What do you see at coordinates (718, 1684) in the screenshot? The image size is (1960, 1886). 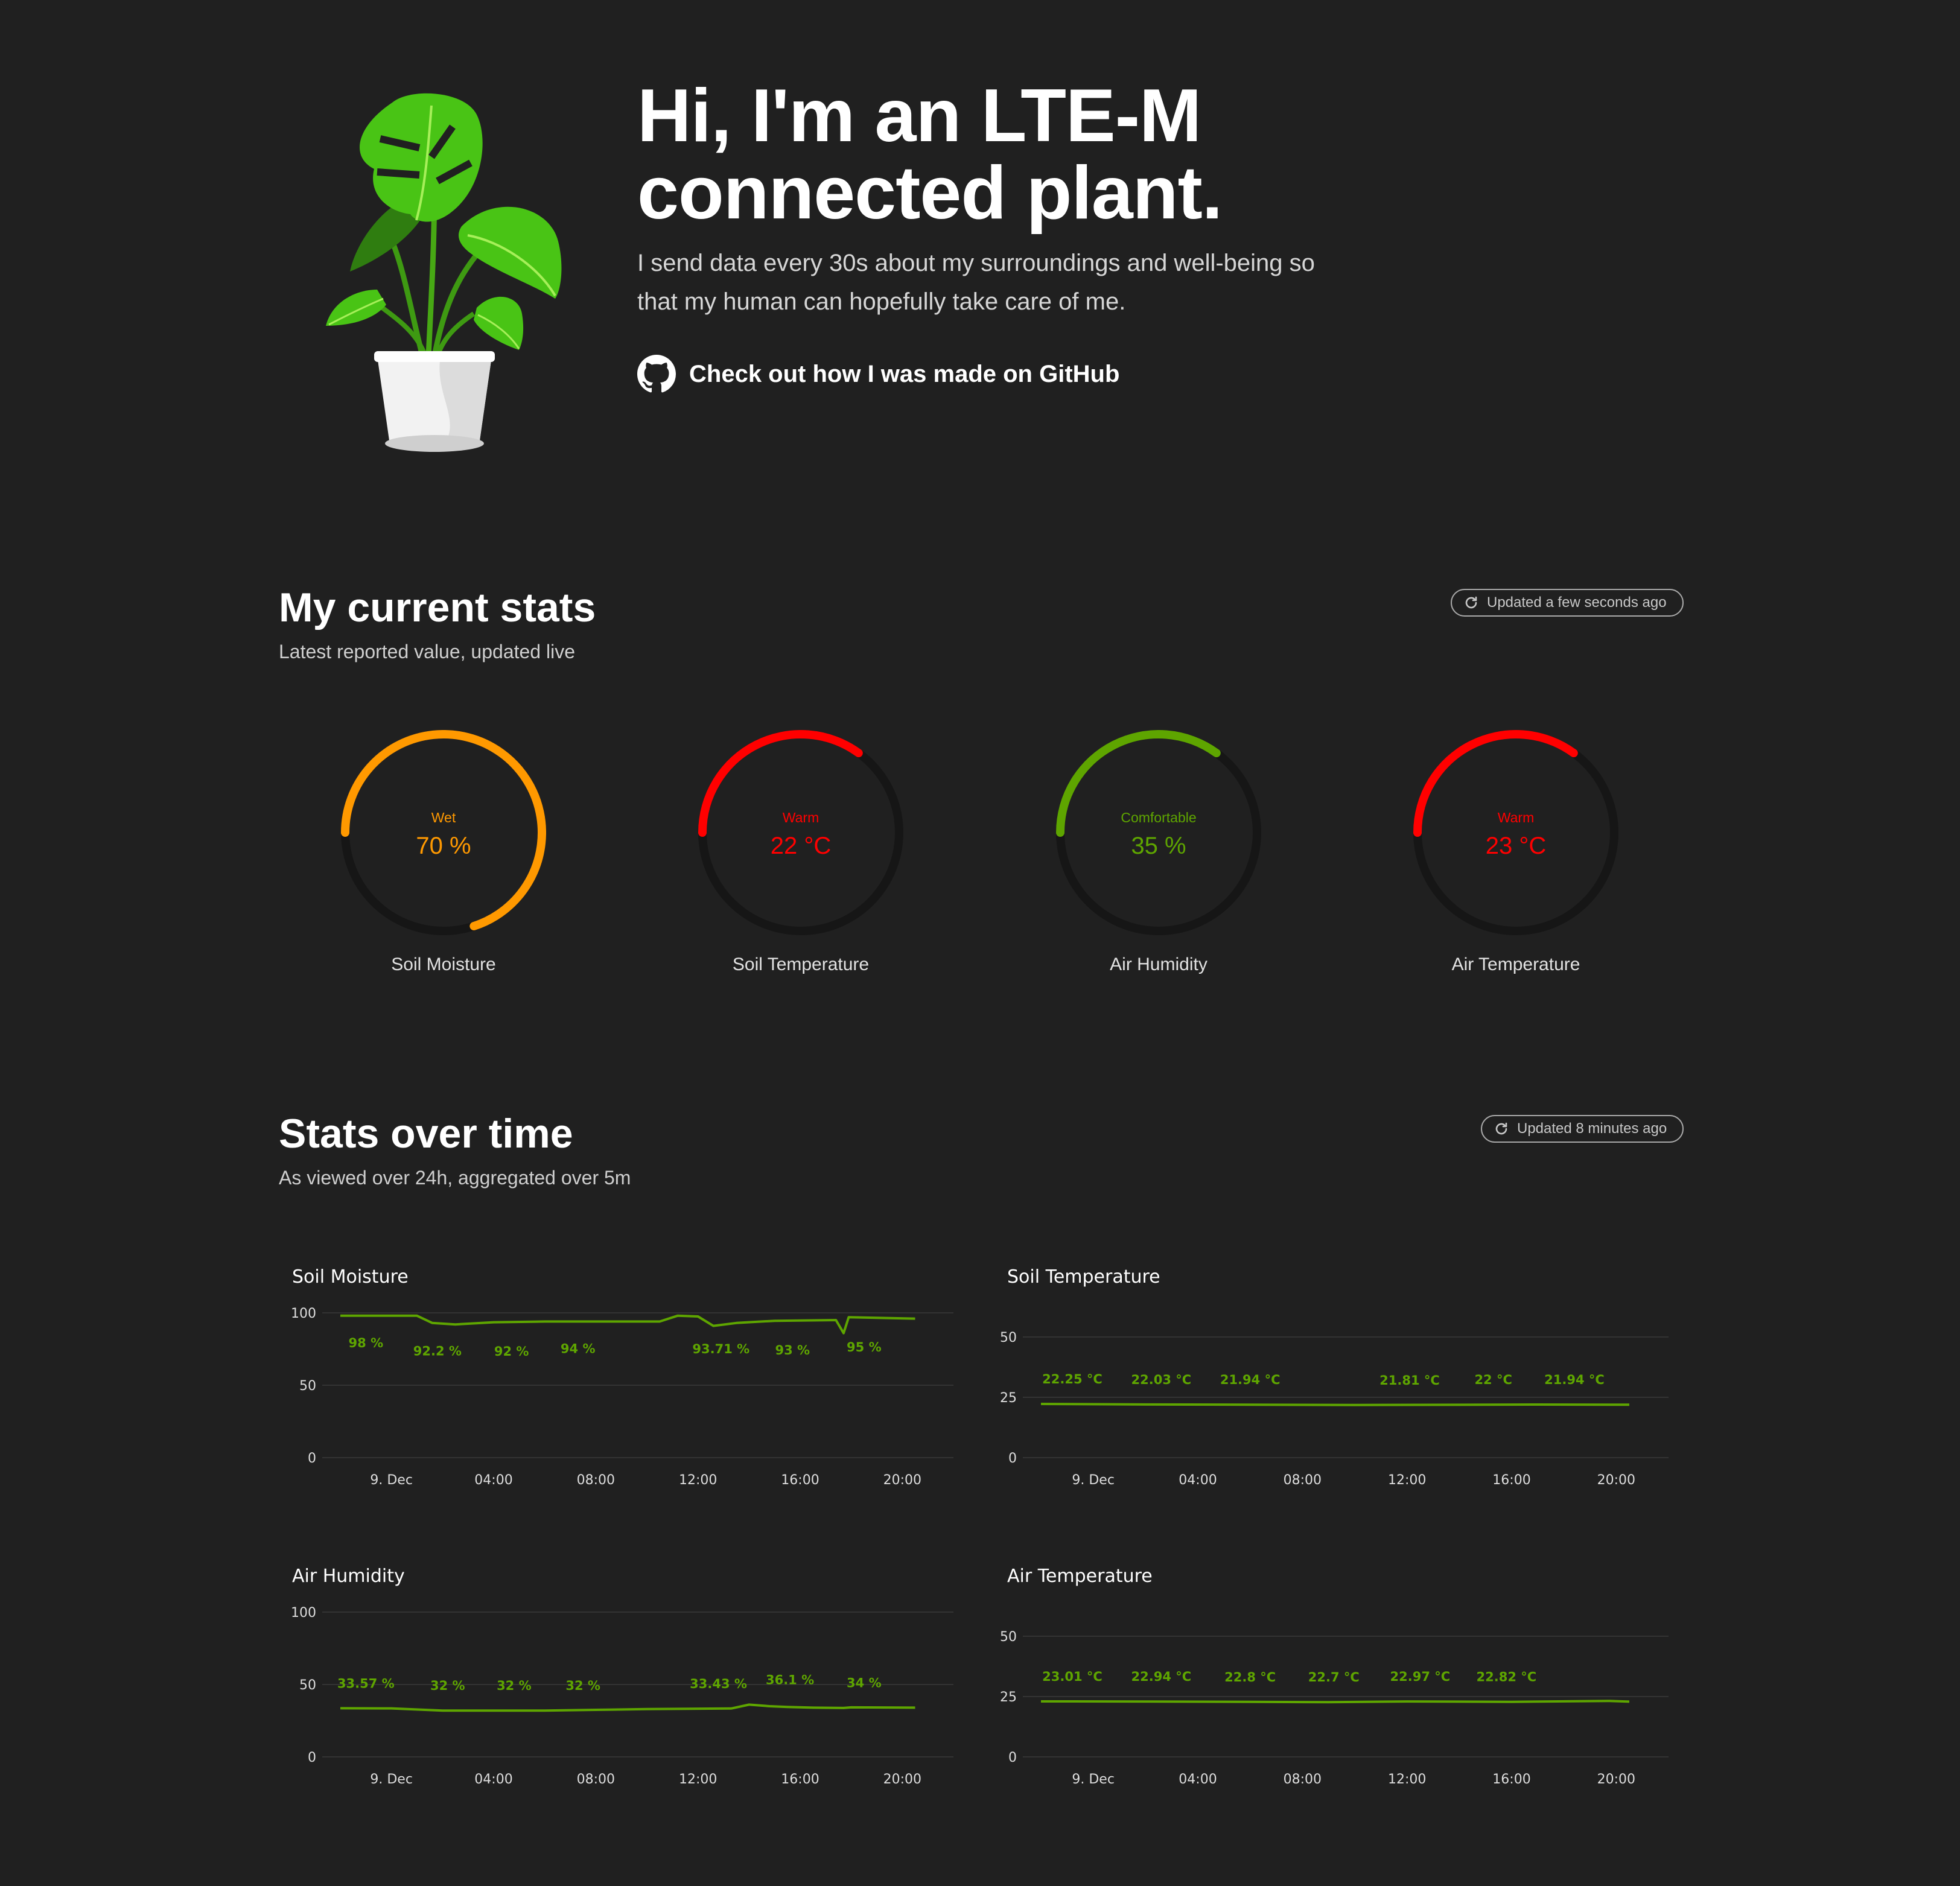 I see `data-label: 33.43 %` at bounding box center [718, 1684].